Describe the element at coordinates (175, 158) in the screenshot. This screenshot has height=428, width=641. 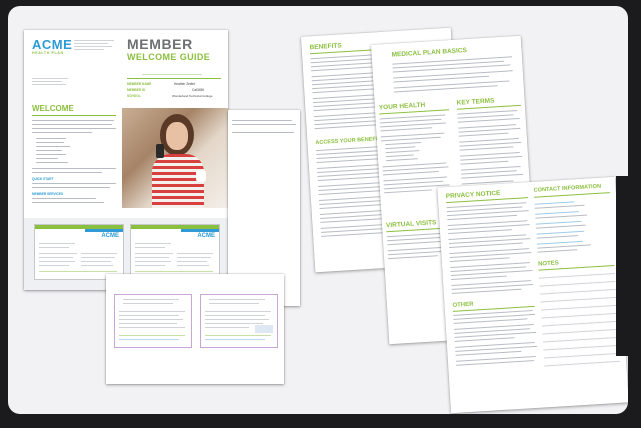
I see `woman-with-phone-photo` at that location.